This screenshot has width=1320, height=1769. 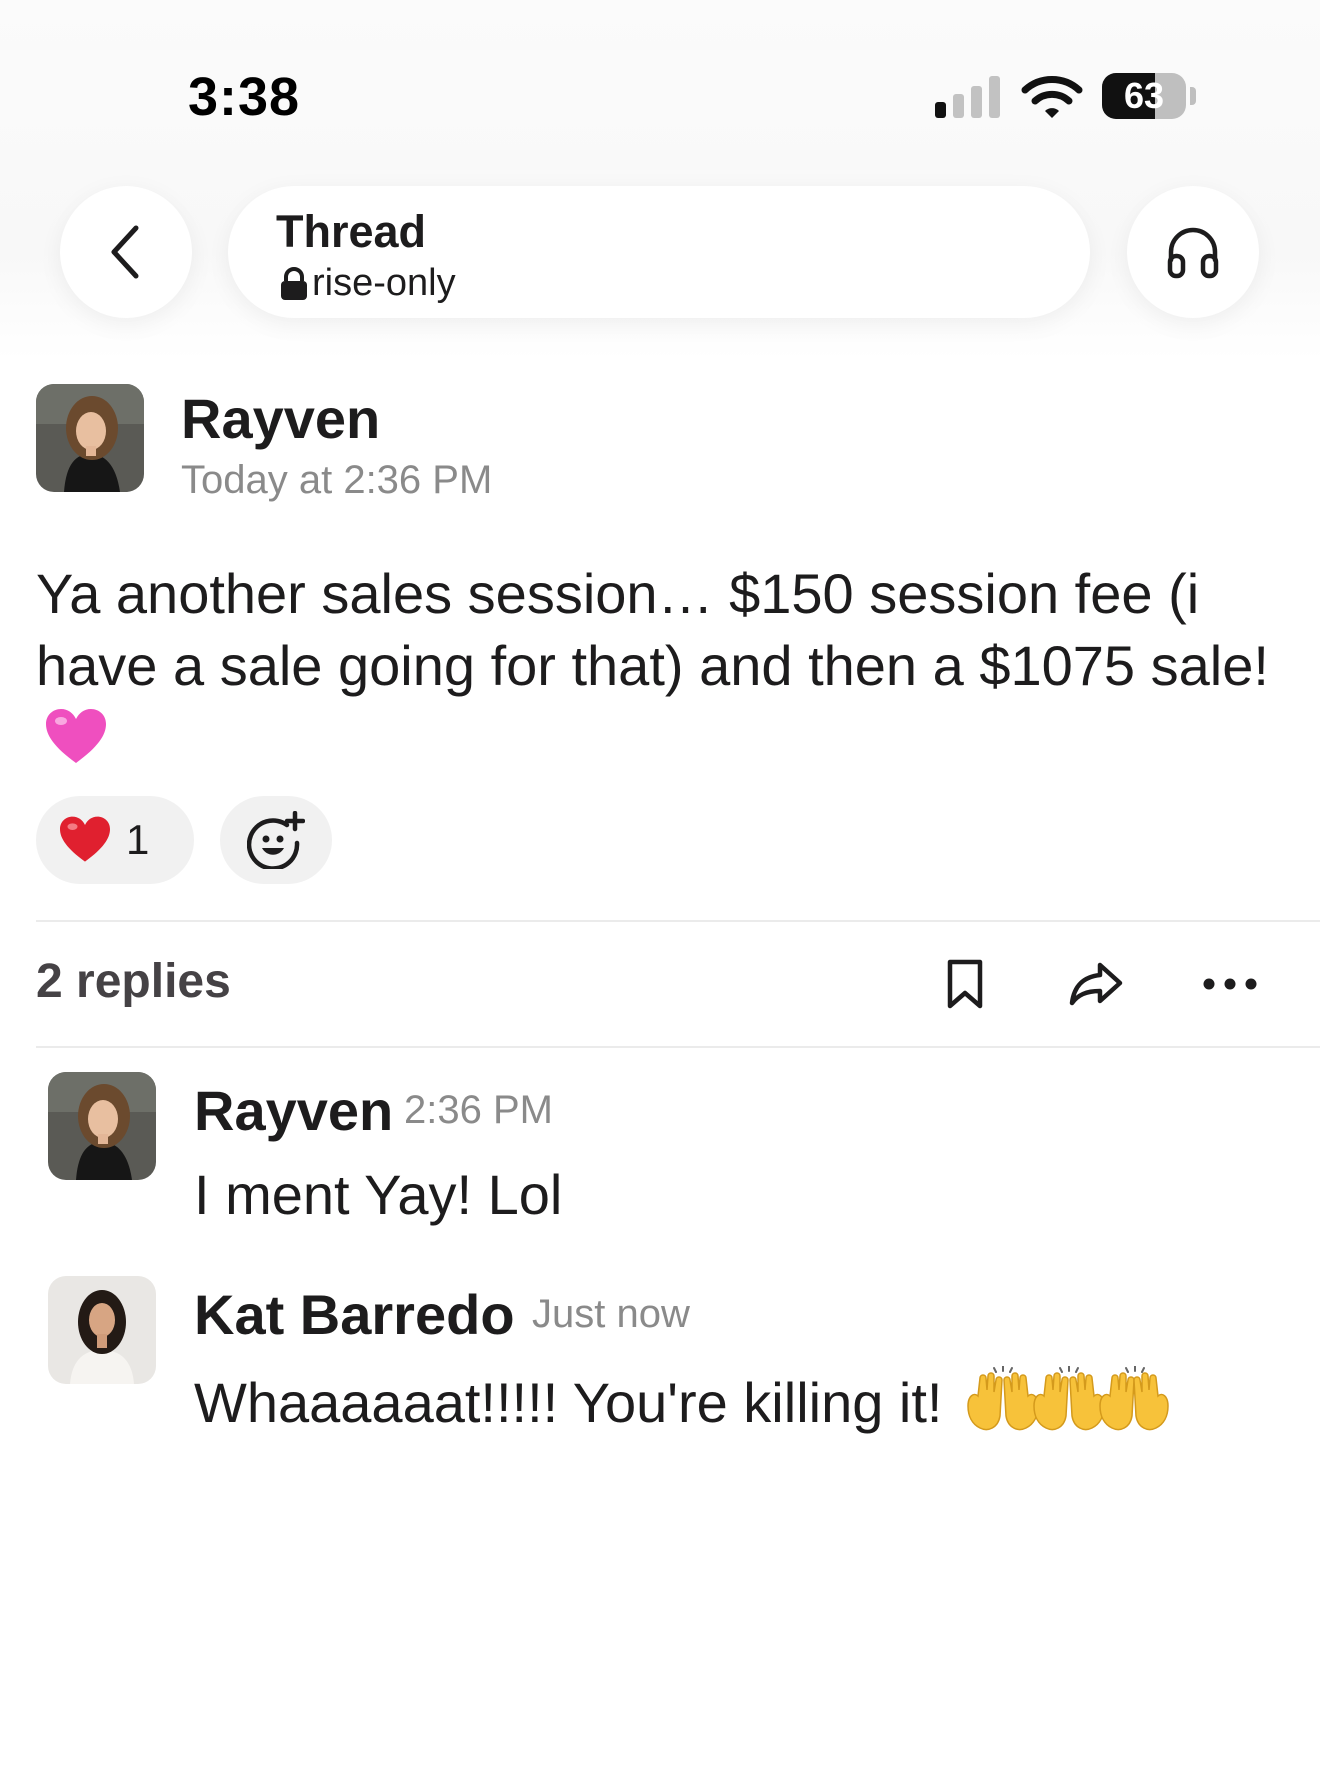 What do you see at coordinates (280, 418) in the screenshot?
I see `message-author: Rayven` at bounding box center [280, 418].